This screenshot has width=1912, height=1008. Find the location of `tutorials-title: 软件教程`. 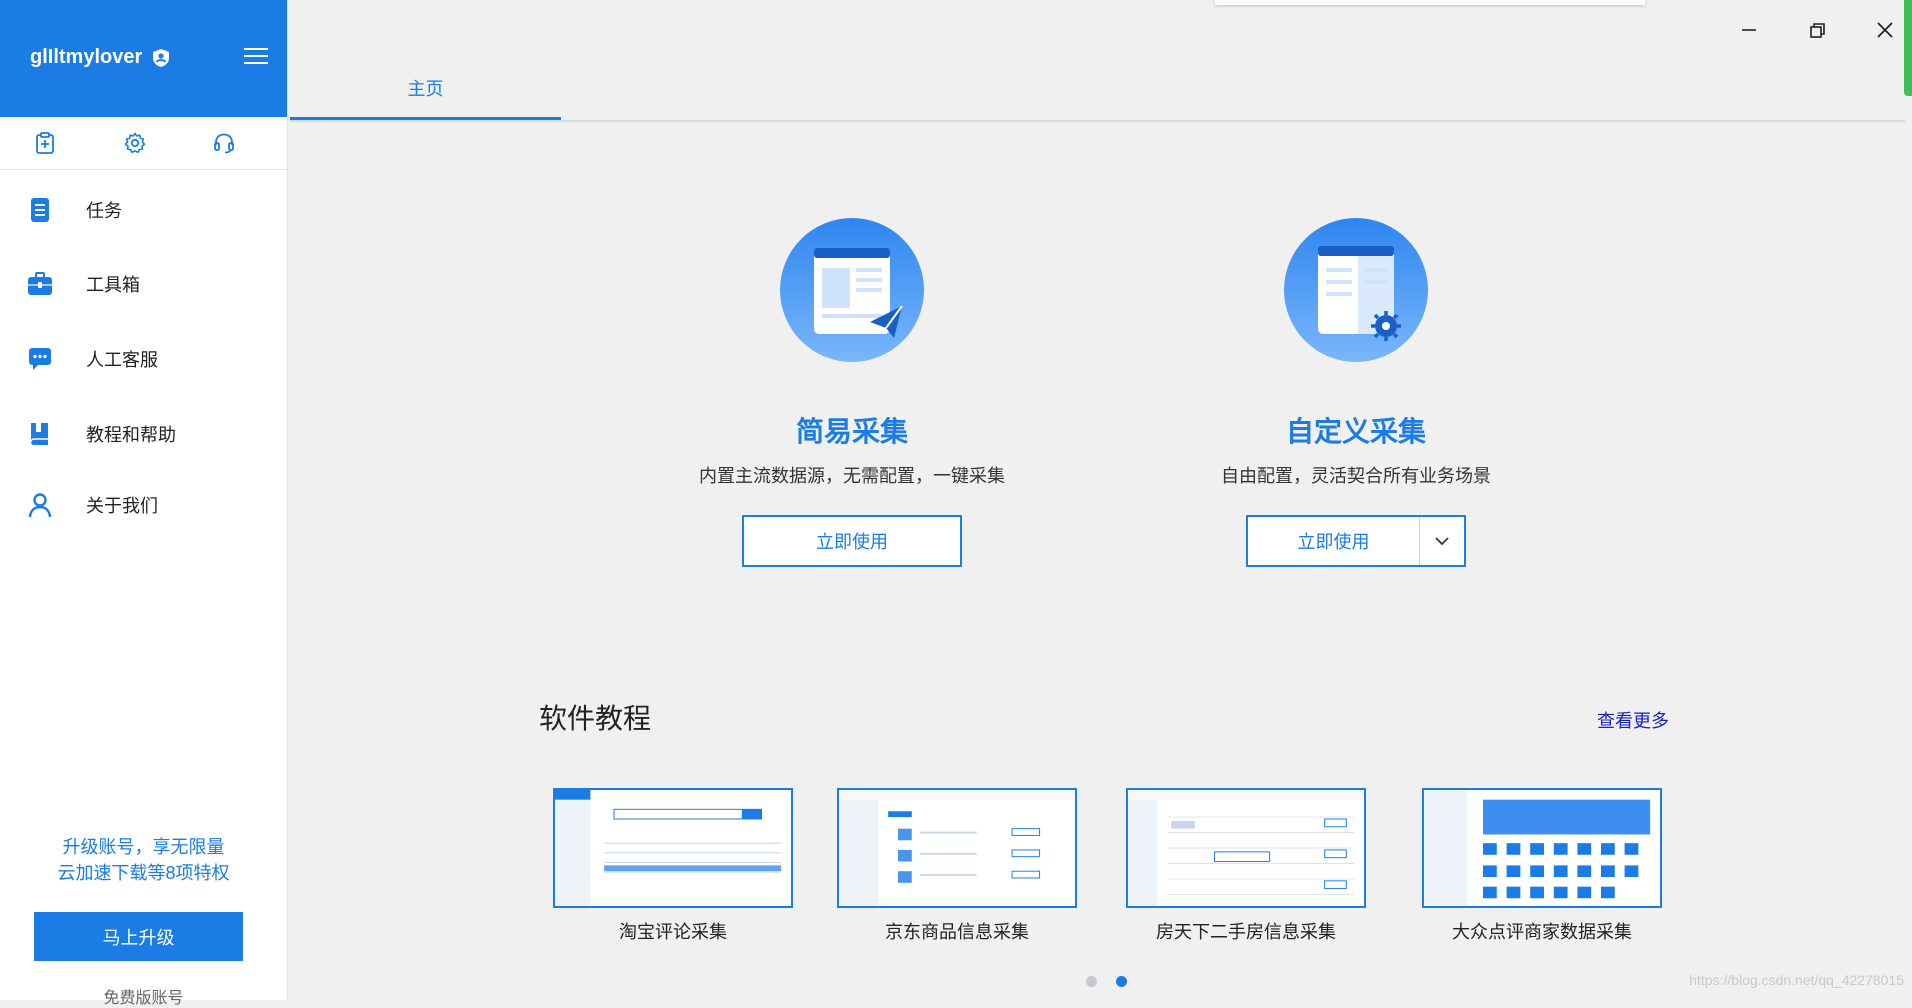

tutorials-title: 软件教程 is located at coordinates (595, 718).